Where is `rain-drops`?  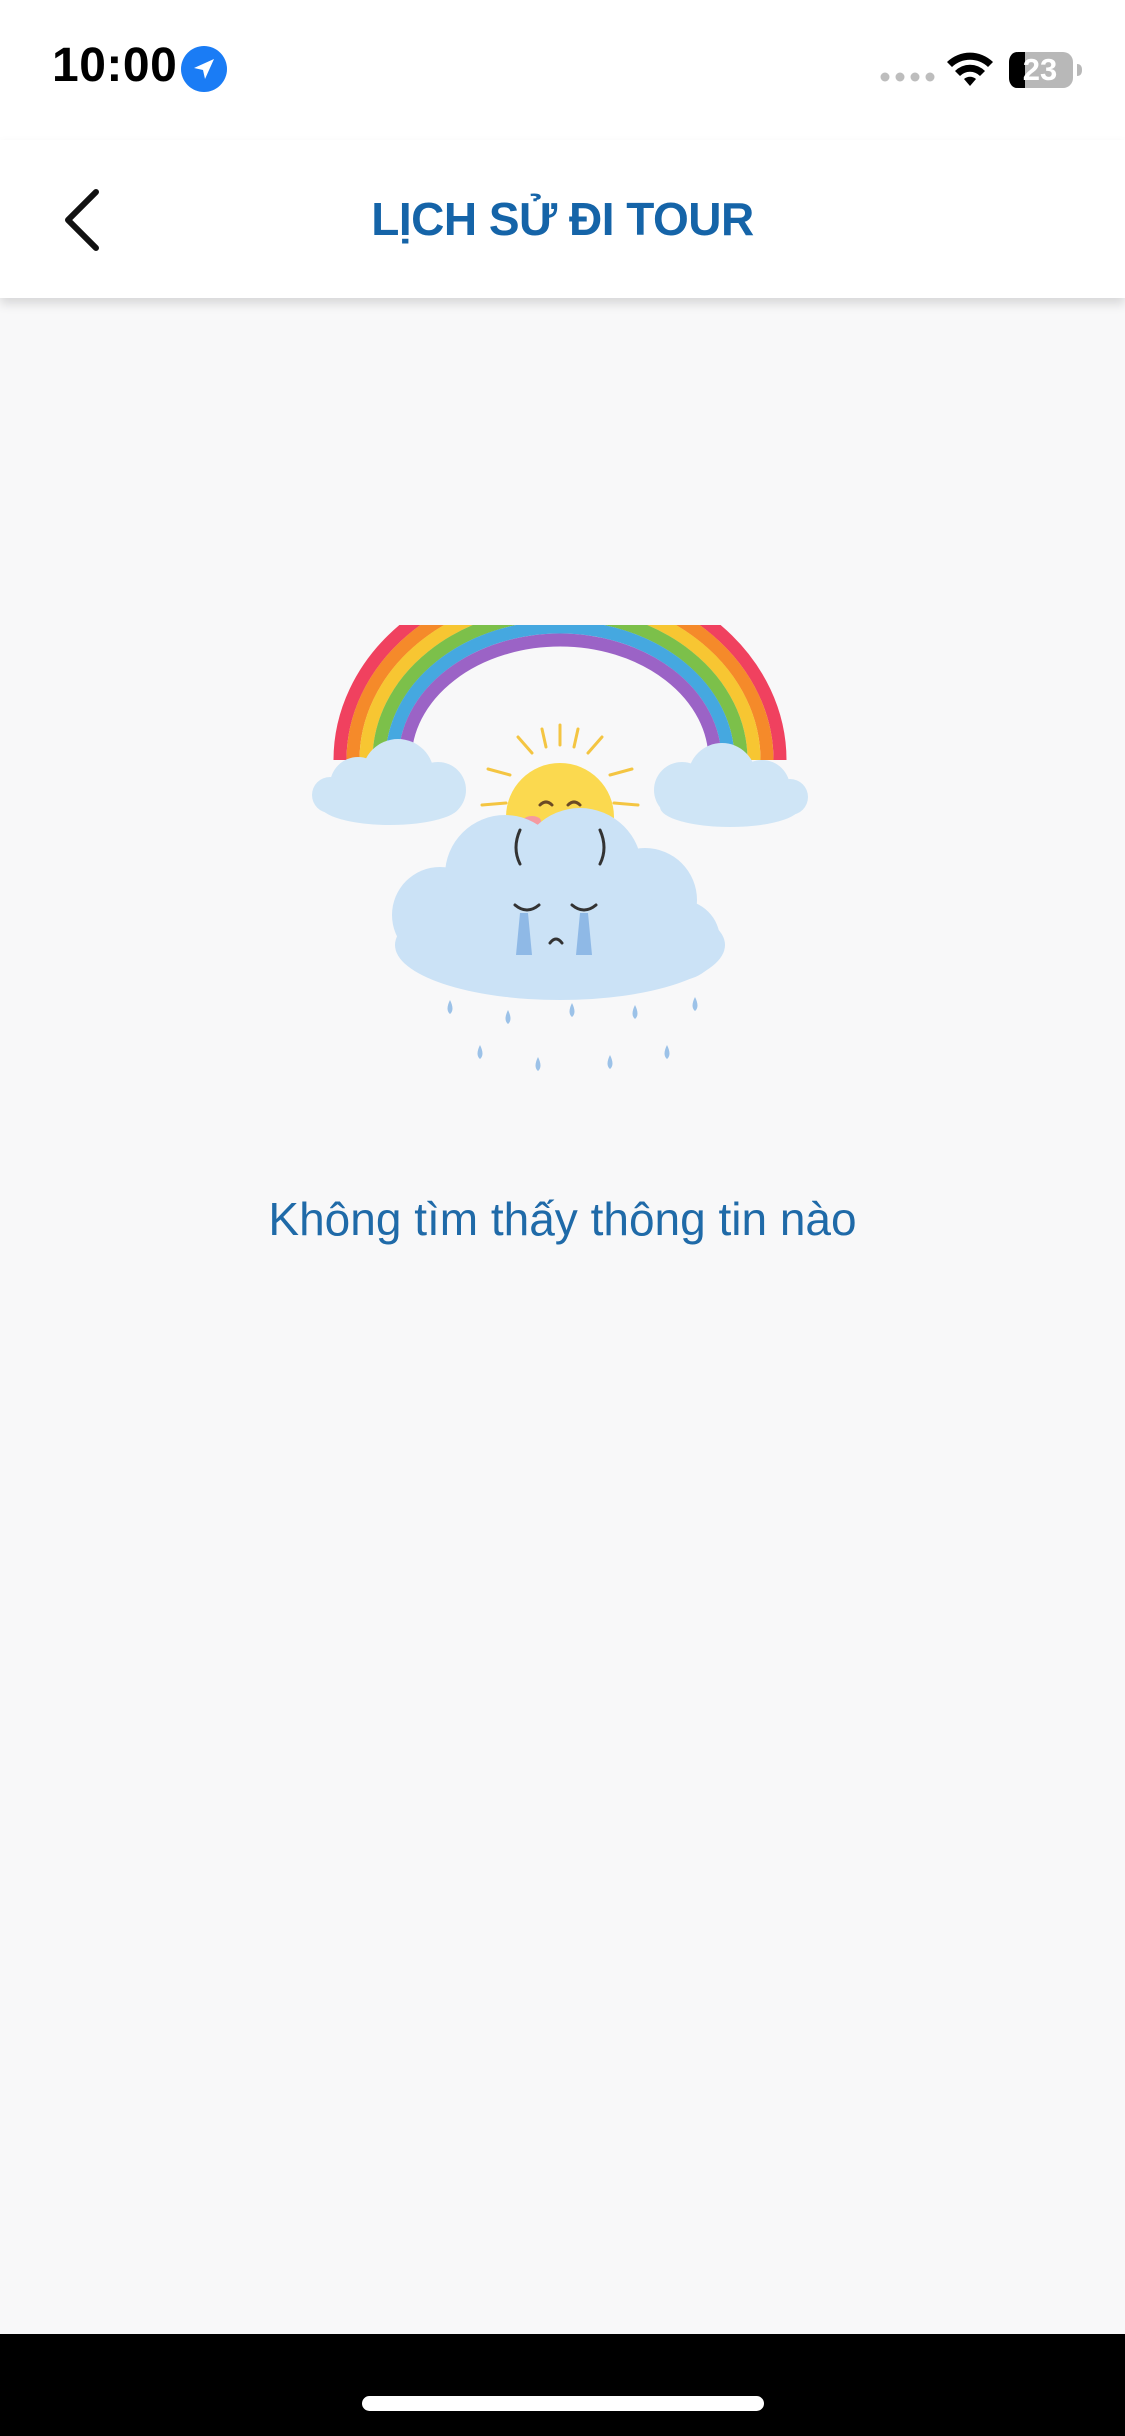
rain-drops is located at coordinates (572, 1034).